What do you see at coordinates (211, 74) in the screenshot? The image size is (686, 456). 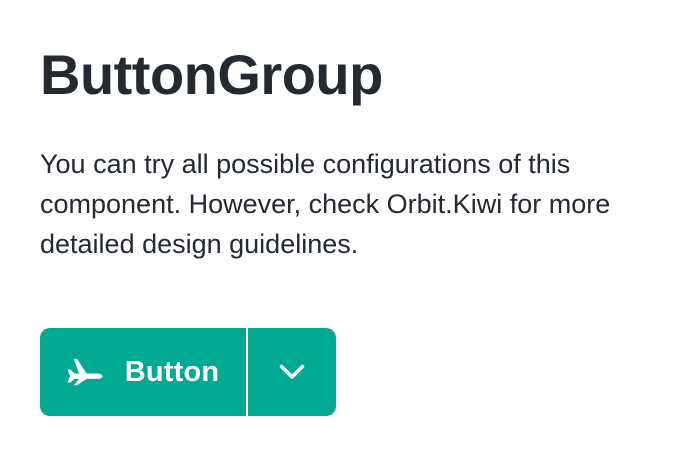 I see `page-title: ButtonGroup` at bounding box center [211, 74].